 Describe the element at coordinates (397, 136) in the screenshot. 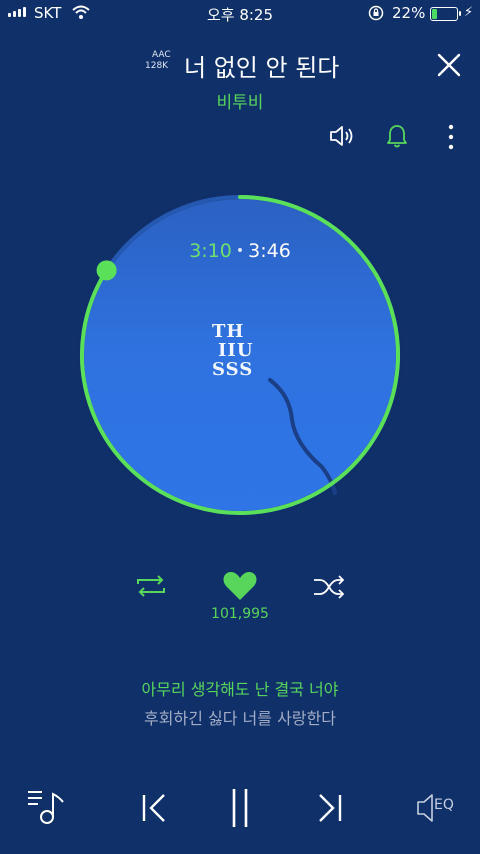

I see `bell-icon` at that location.